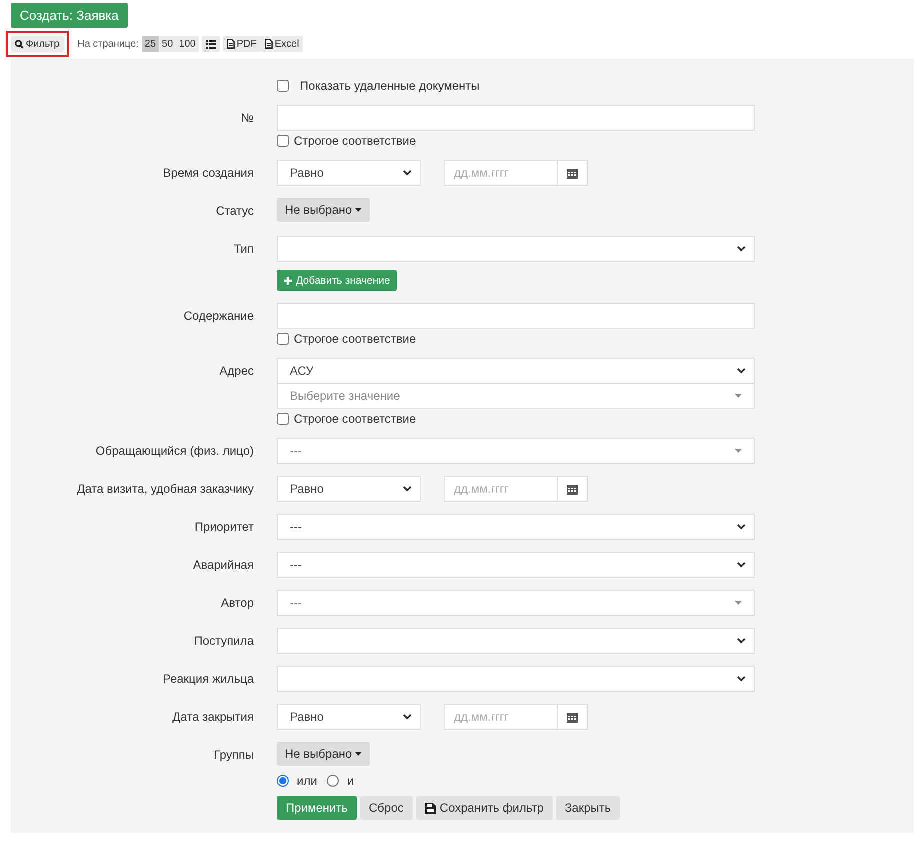 This screenshot has width=922, height=851. What do you see at coordinates (588, 808) in the screenshot?
I see `action-button: Закрыть` at bounding box center [588, 808].